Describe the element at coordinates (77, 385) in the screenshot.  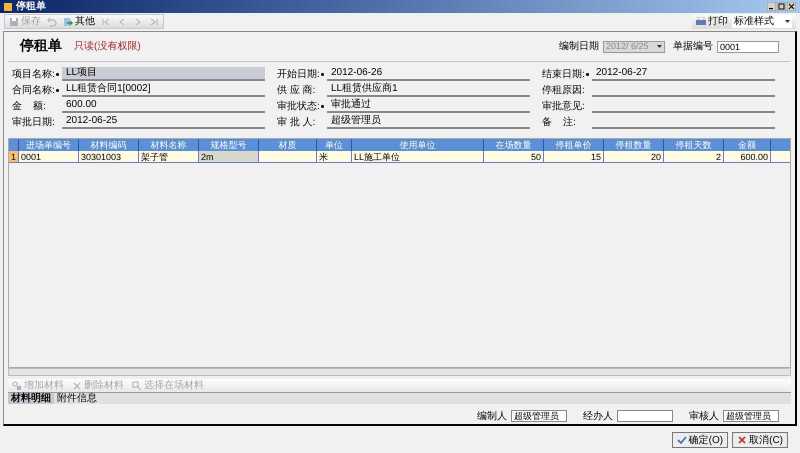
I see `delete-icon` at that location.